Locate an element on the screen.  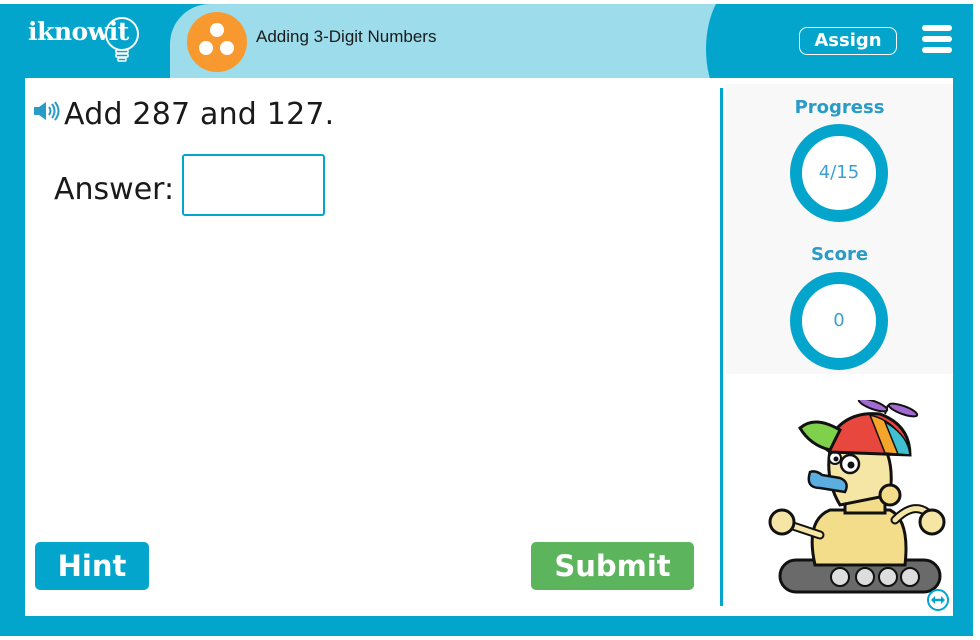
answer-input is located at coordinates (253, 185).